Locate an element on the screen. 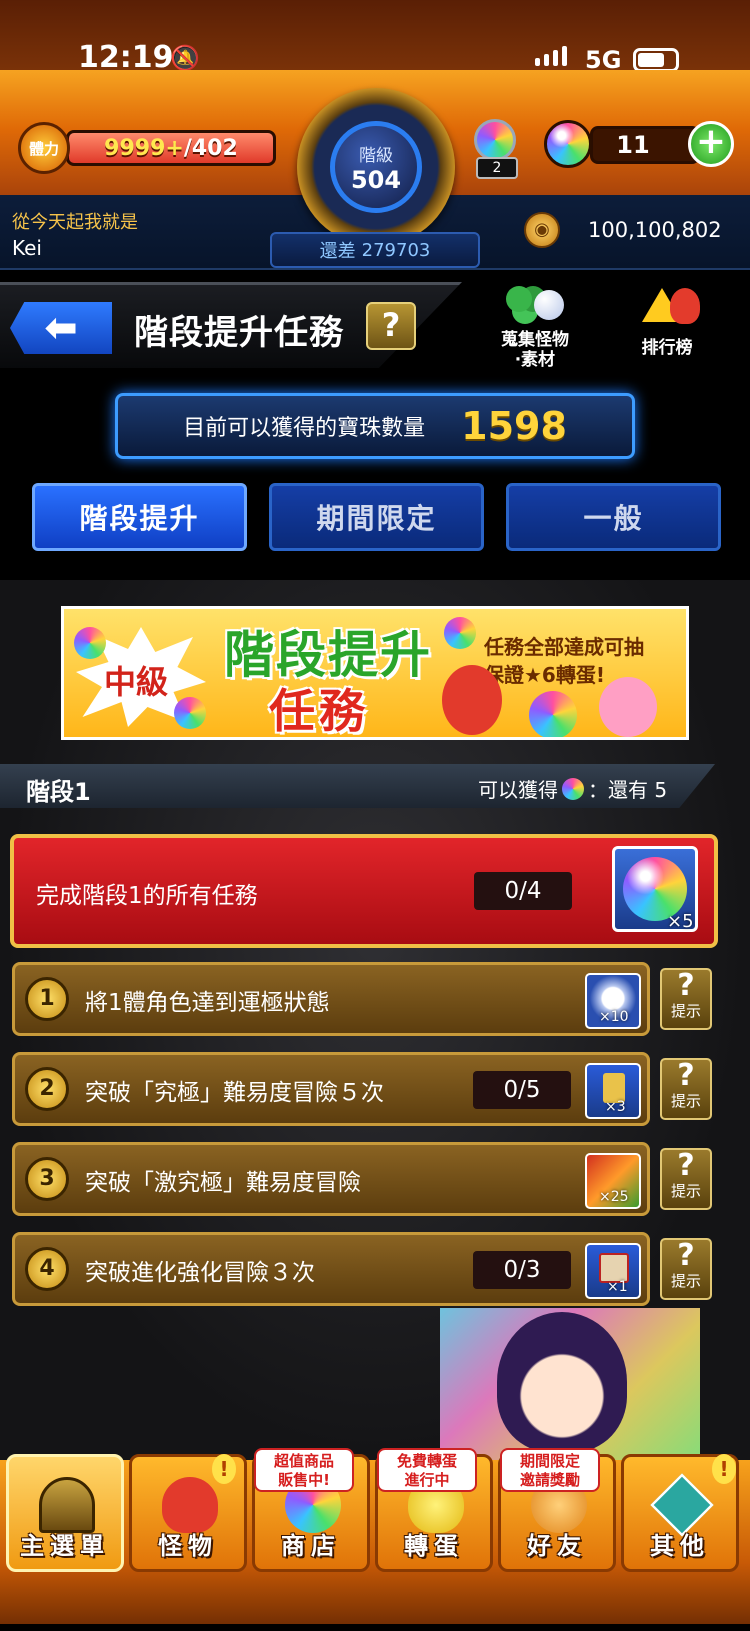 The height and width of the screenshot is (1631, 750). stamina-icon: 體力 is located at coordinates (44, 148).